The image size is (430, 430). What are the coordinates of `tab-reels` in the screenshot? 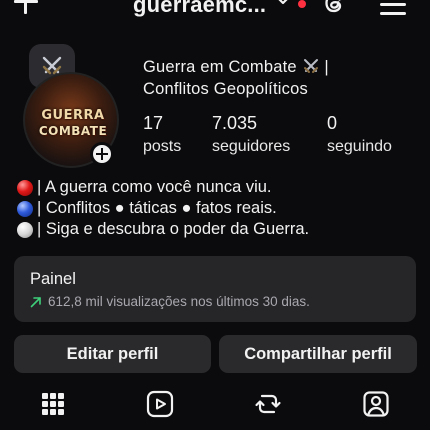 It's located at (160, 404).